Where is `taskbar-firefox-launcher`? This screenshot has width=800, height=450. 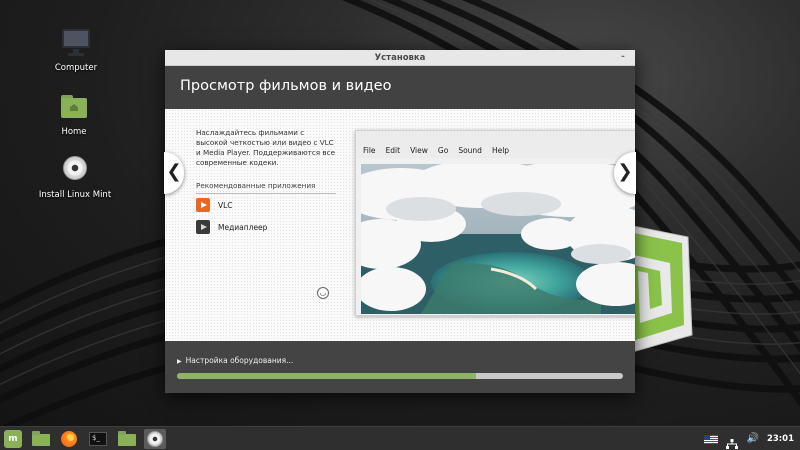
taskbar-firefox-launcher is located at coordinates (69, 439).